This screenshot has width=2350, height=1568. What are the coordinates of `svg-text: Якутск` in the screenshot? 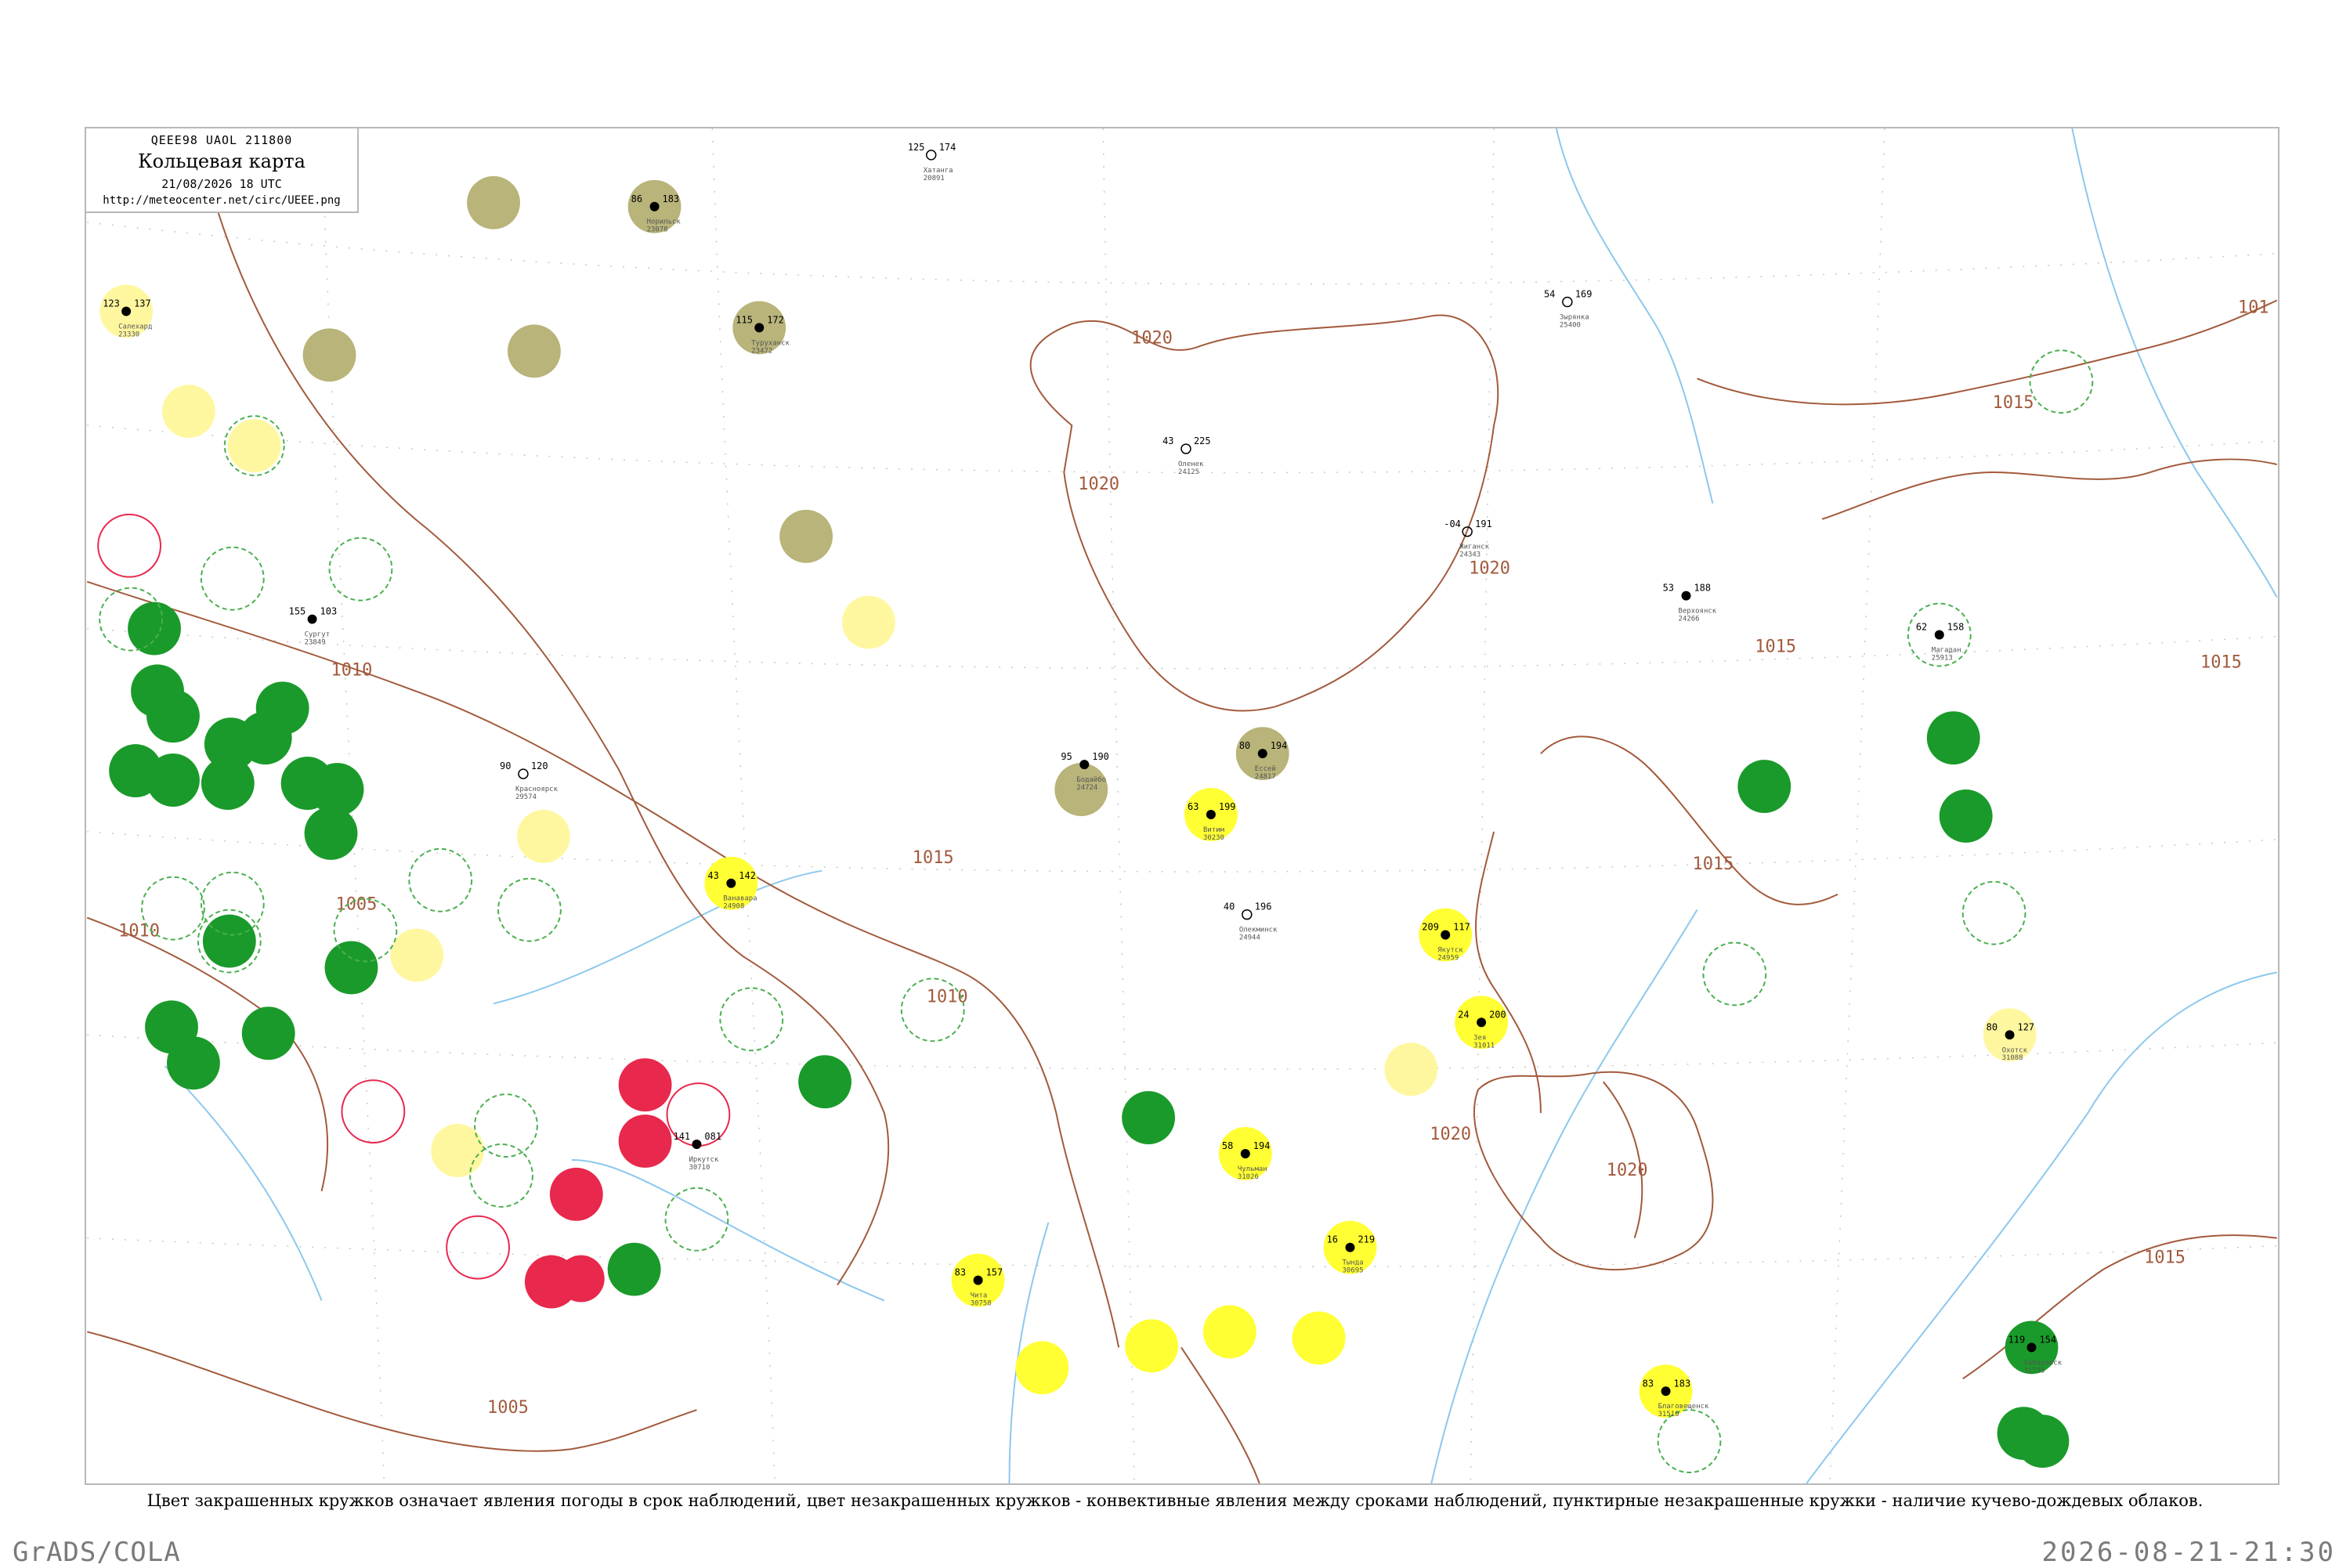 It's located at (1450, 951).